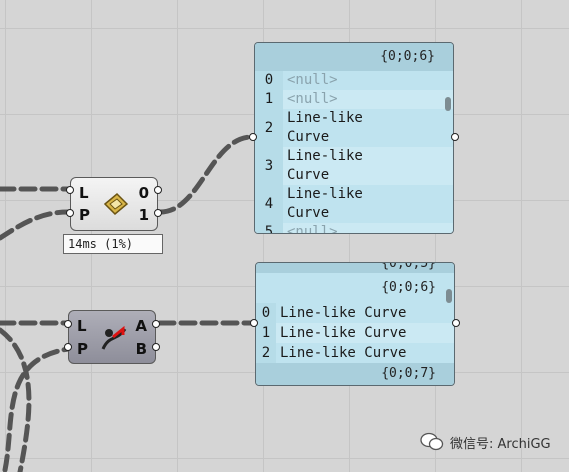 Image resolution: width=569 pixels, height=472 pixels. Describe the element at coordinates (355, 268) in the screenshot. I see `panel-path-header-partial: {0;0;5}` at that location.